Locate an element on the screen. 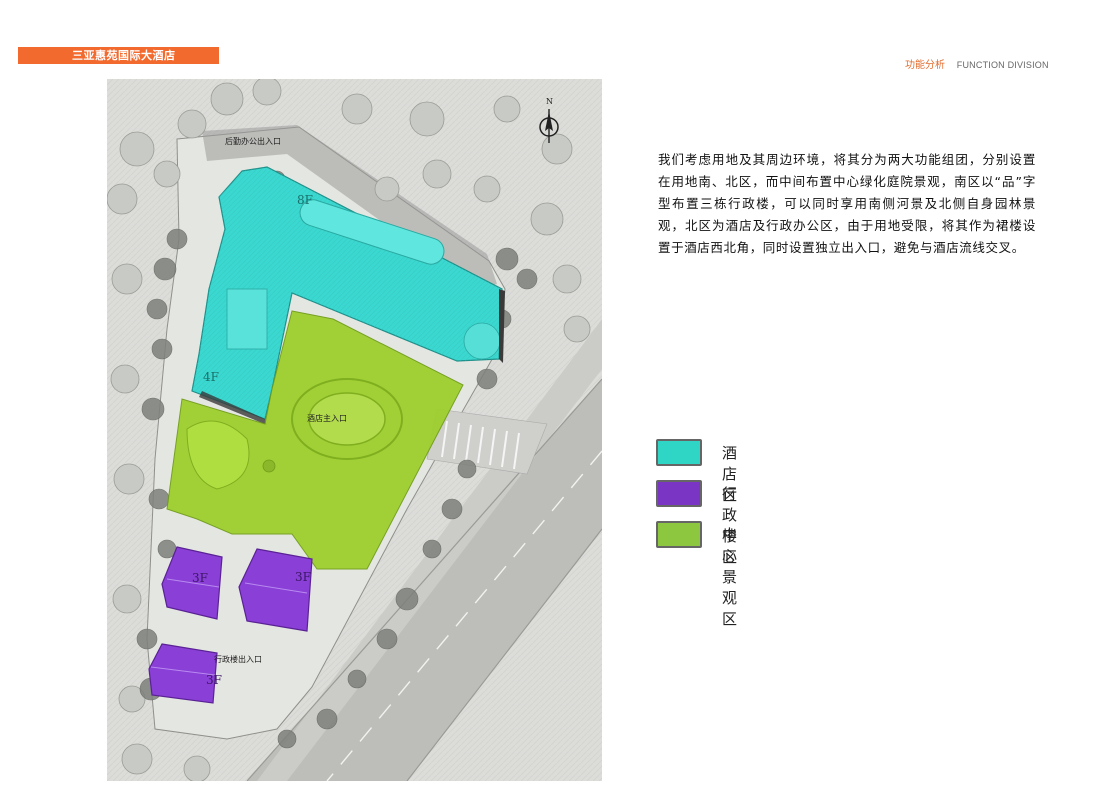 The image size is (1120, 792). floor-label-podium: 4F is located at coordinates (211, 377).